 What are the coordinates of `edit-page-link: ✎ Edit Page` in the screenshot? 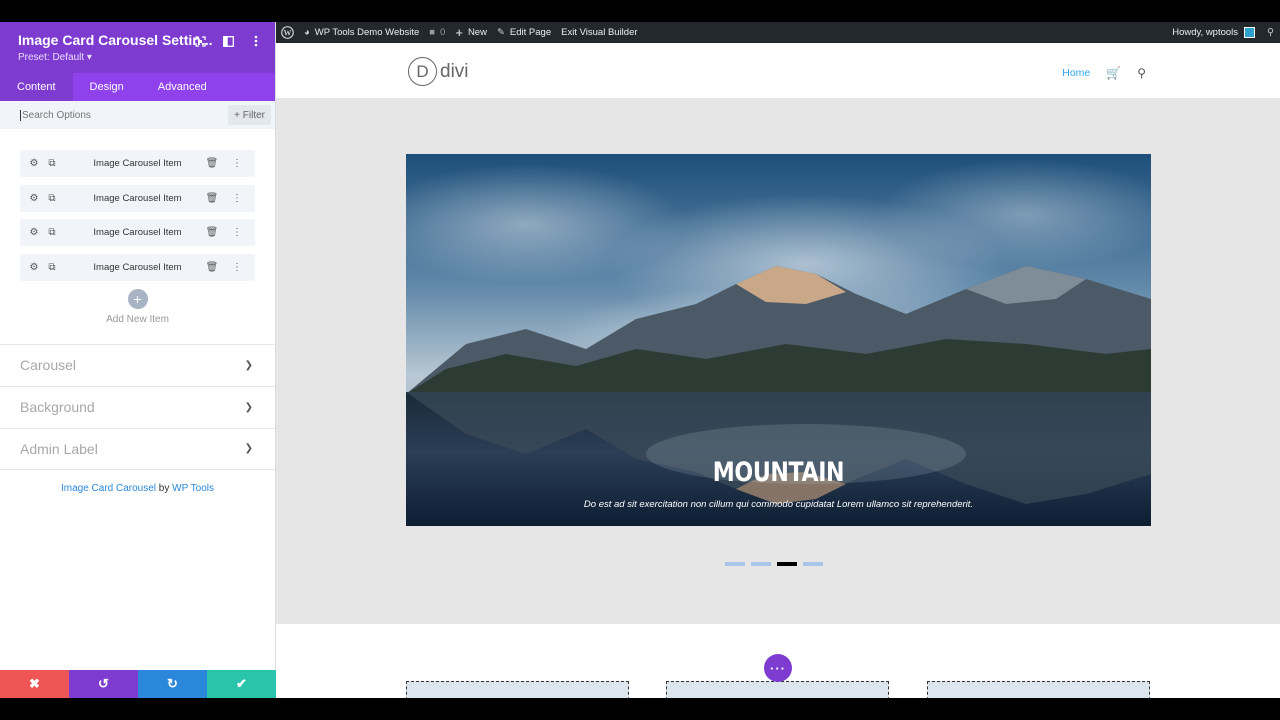 It's located at (524, 32).